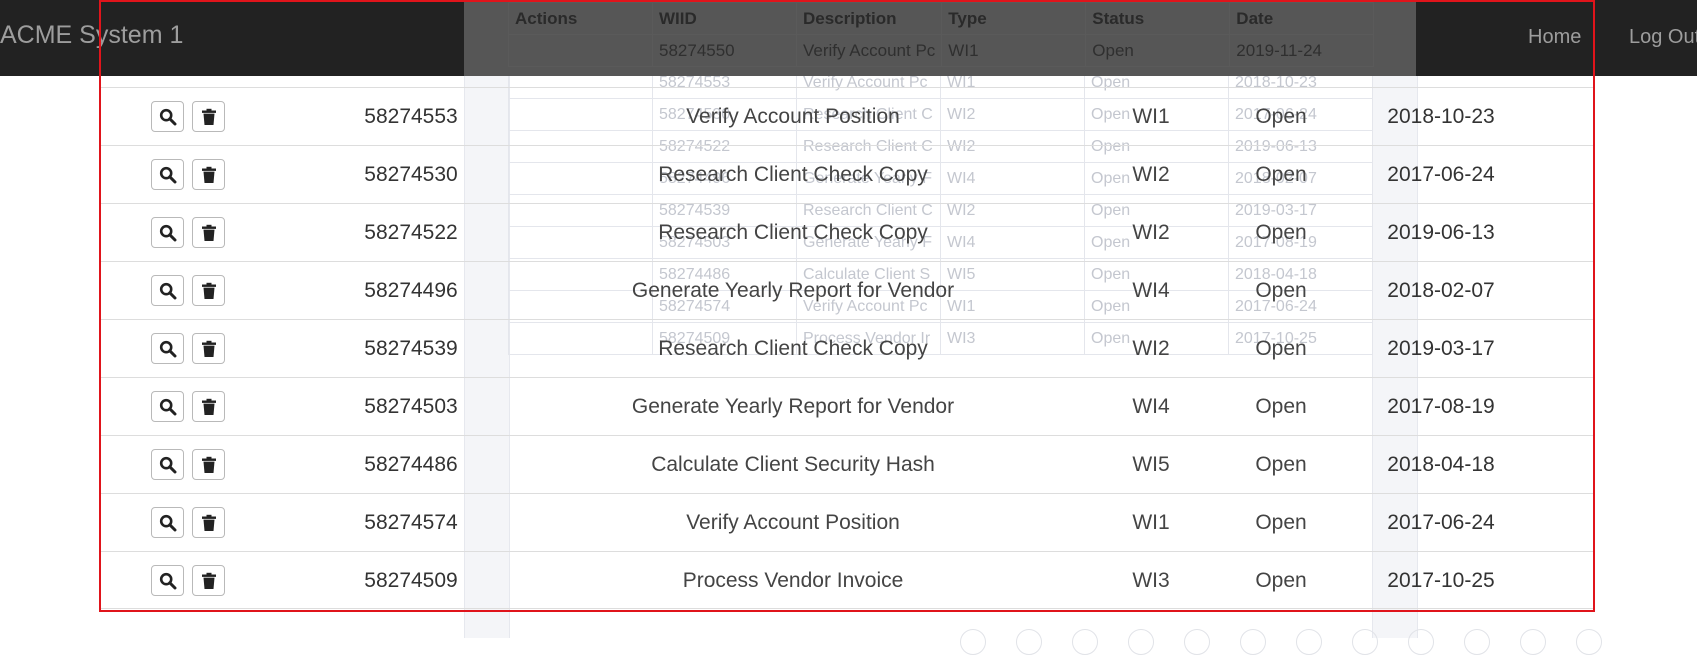 Image resolution: width=1697 pixels, height=655 pixels. I want to click on wiid-cell: 58274553, so click(411, 116).